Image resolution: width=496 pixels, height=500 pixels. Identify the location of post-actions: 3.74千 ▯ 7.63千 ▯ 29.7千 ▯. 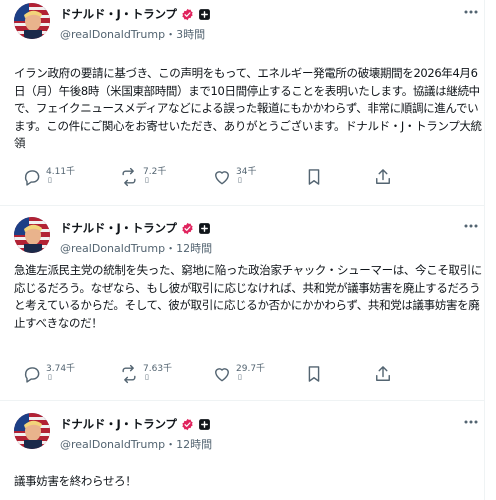
(242, 373).